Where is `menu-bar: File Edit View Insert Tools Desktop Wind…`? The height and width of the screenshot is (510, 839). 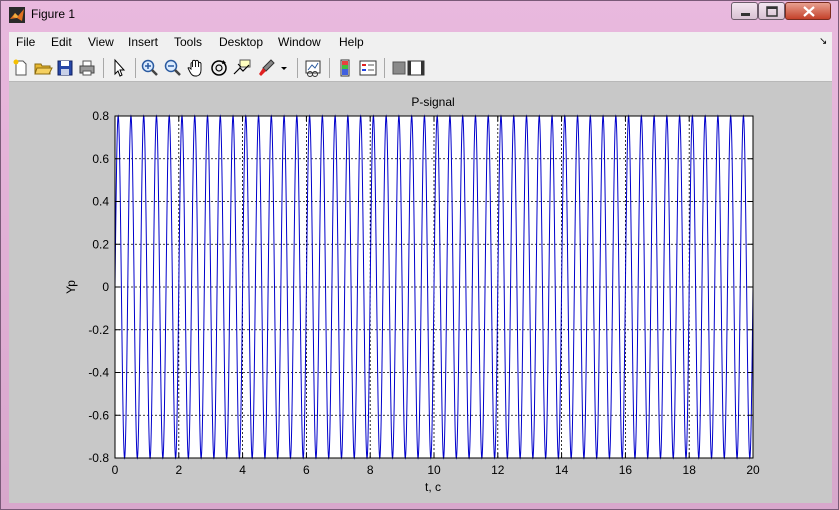 menu-bar: File Edit View Insert Tools Desktop Wind… is located at coordinates (420, 43).